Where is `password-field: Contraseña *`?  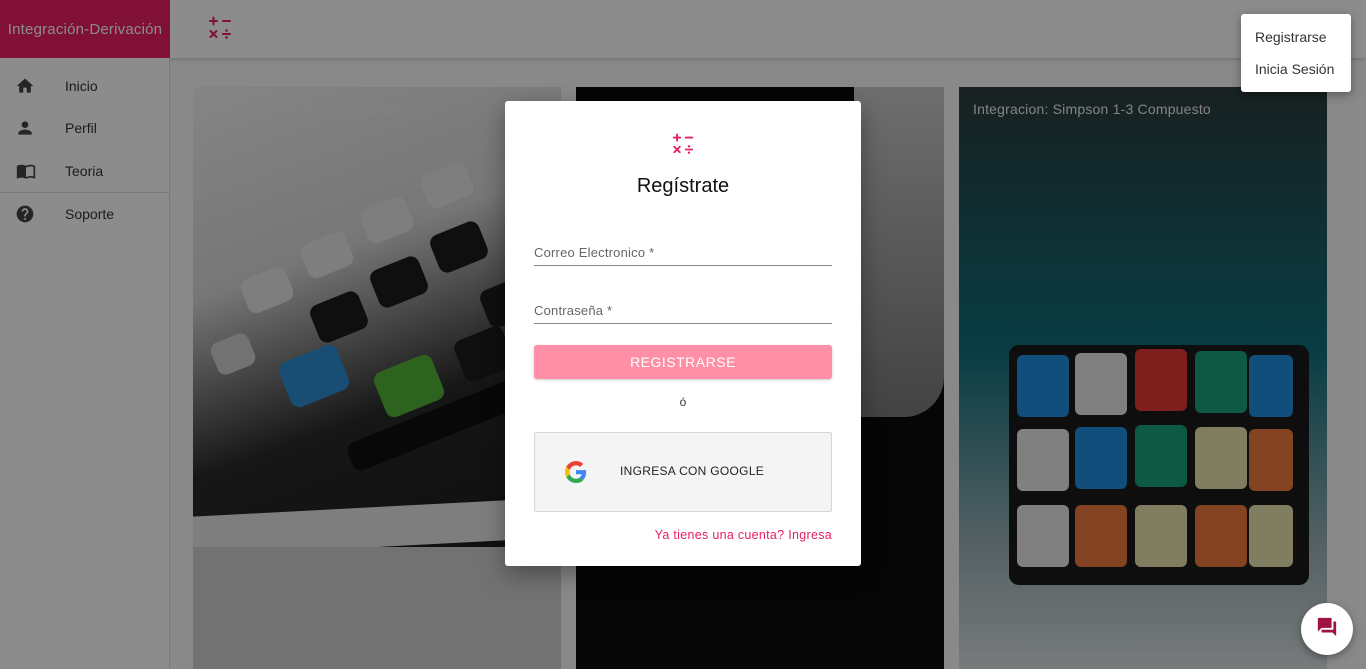 password-field: Contraseña * is located at coordinates (683, 309).